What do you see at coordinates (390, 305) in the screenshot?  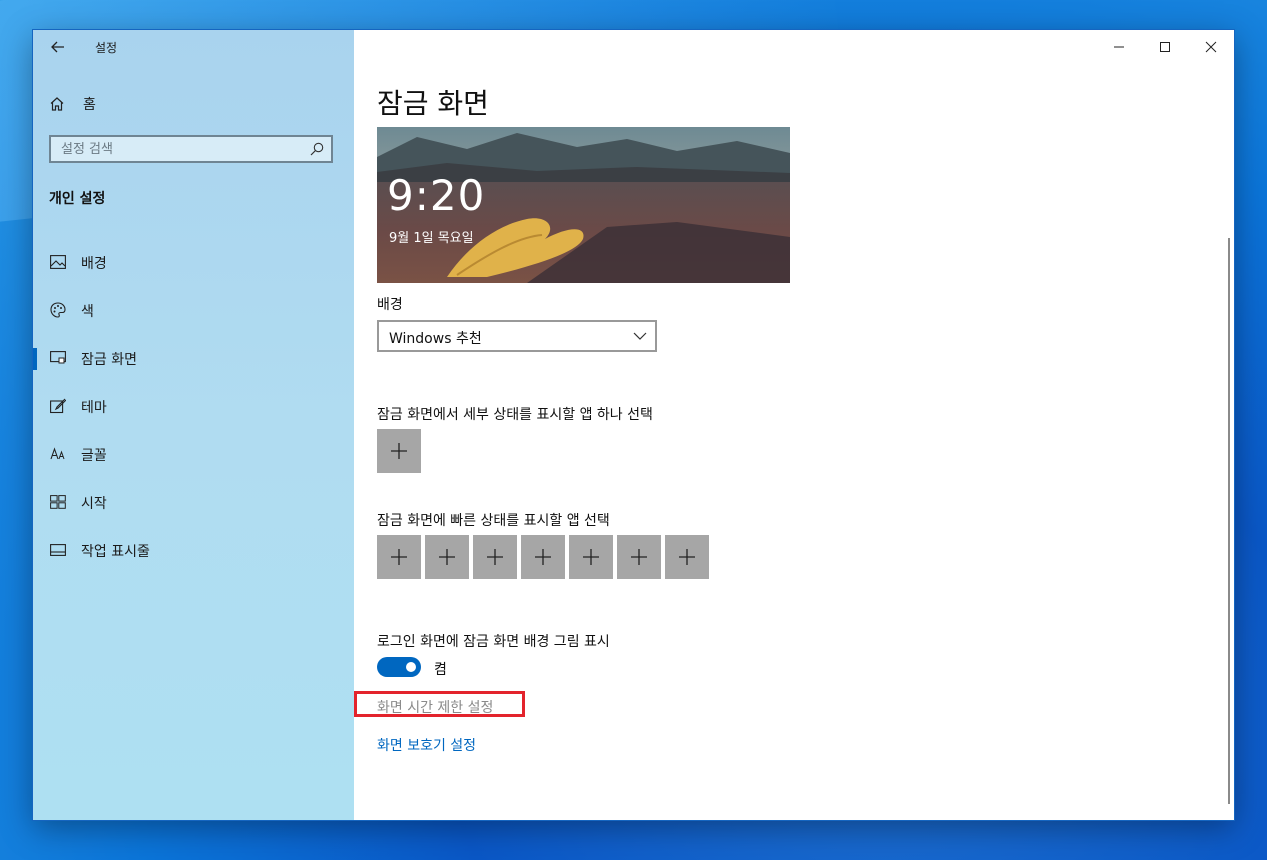 I see `background-label: 배경` at bounding box center [390, 305].